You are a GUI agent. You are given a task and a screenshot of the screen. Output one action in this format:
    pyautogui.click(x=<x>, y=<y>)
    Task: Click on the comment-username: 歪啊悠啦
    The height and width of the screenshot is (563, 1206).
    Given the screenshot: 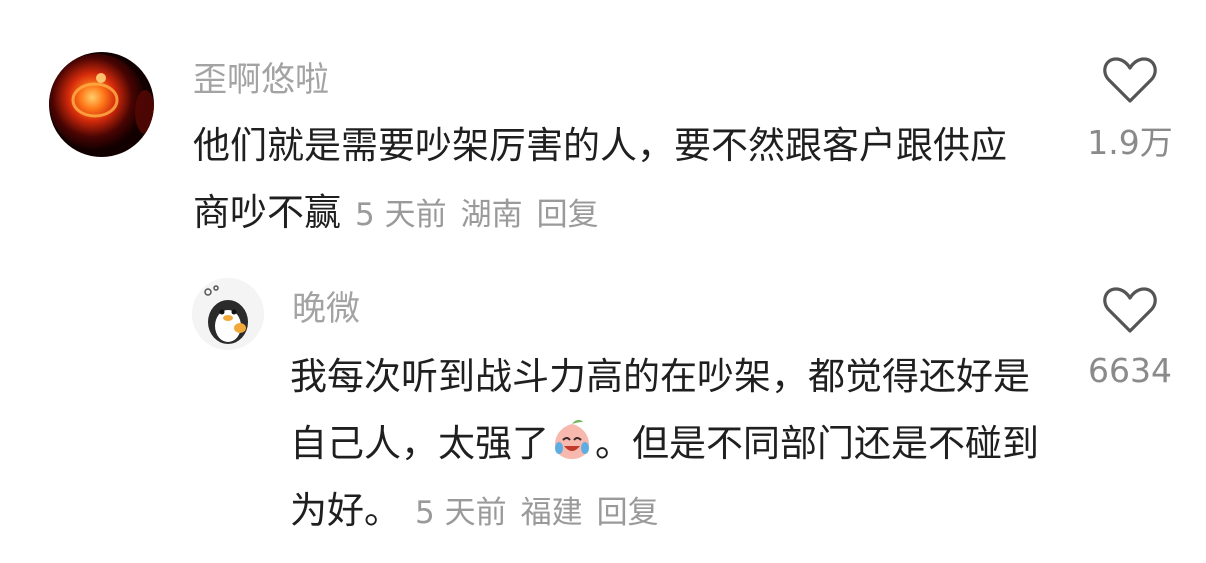 What is the action you would take?
    pyautogui.click(x=261, y=80)
    